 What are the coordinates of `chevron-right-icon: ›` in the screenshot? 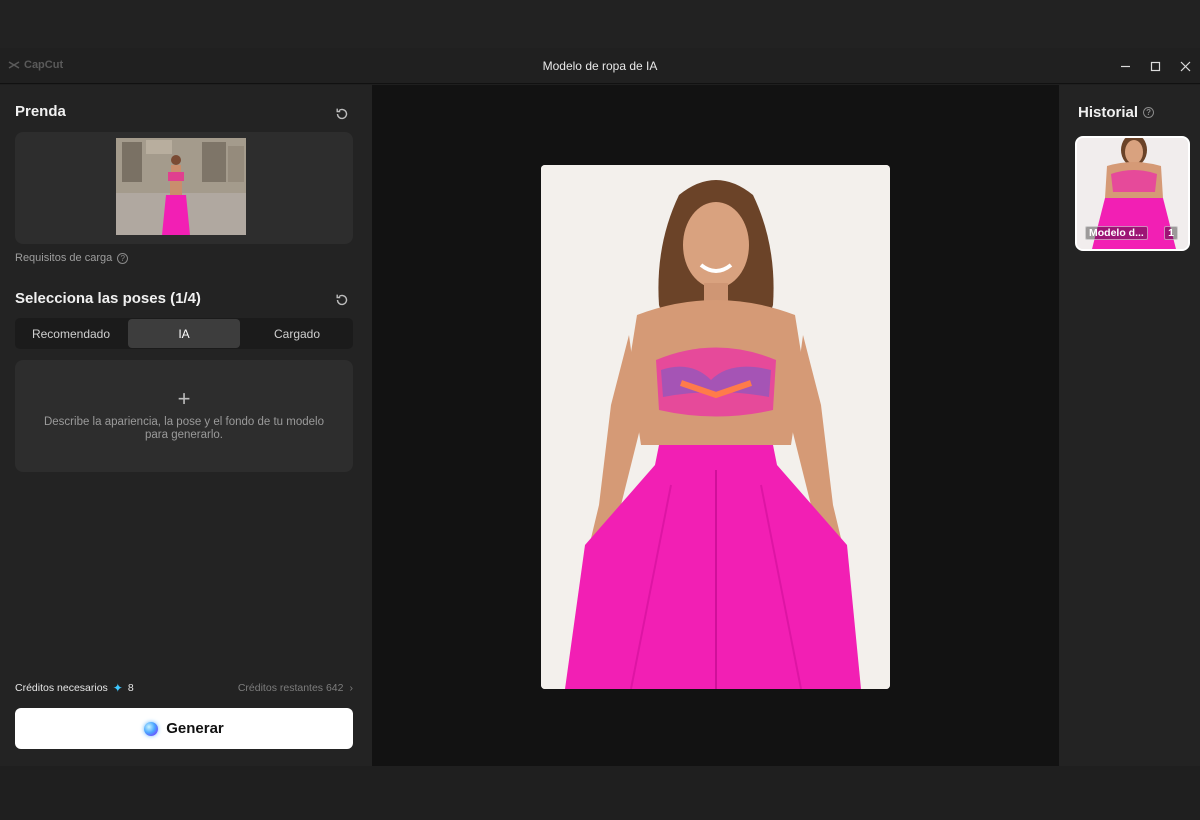 It's located at (351, 688).